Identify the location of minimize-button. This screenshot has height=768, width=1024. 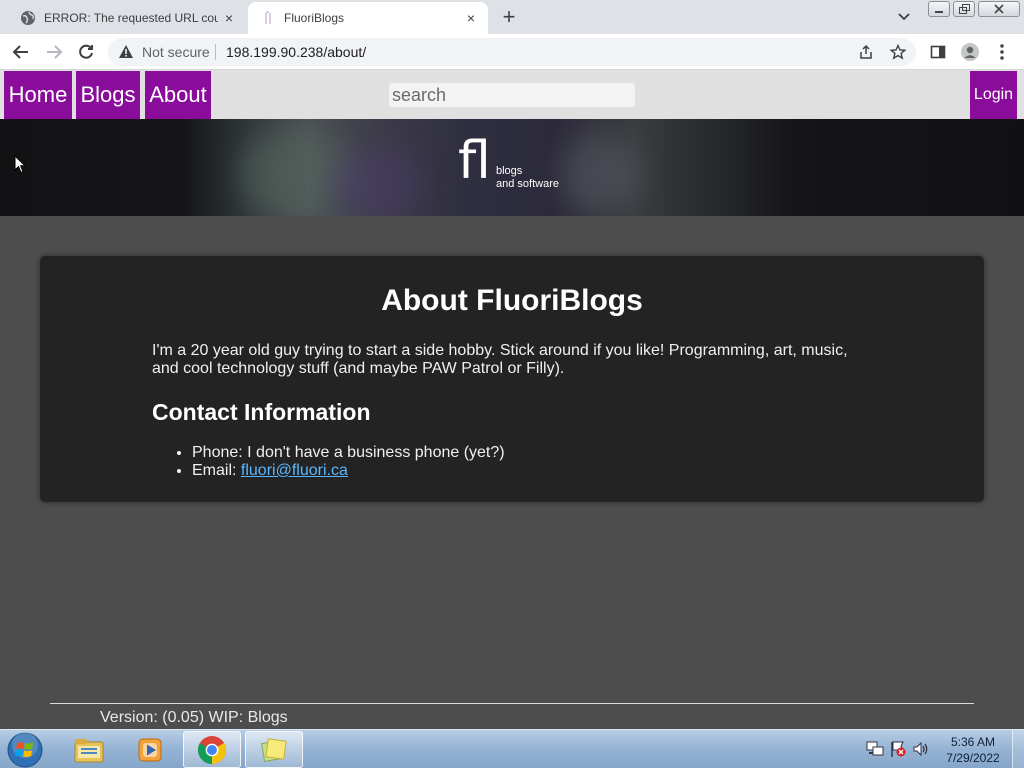
(939, 9).